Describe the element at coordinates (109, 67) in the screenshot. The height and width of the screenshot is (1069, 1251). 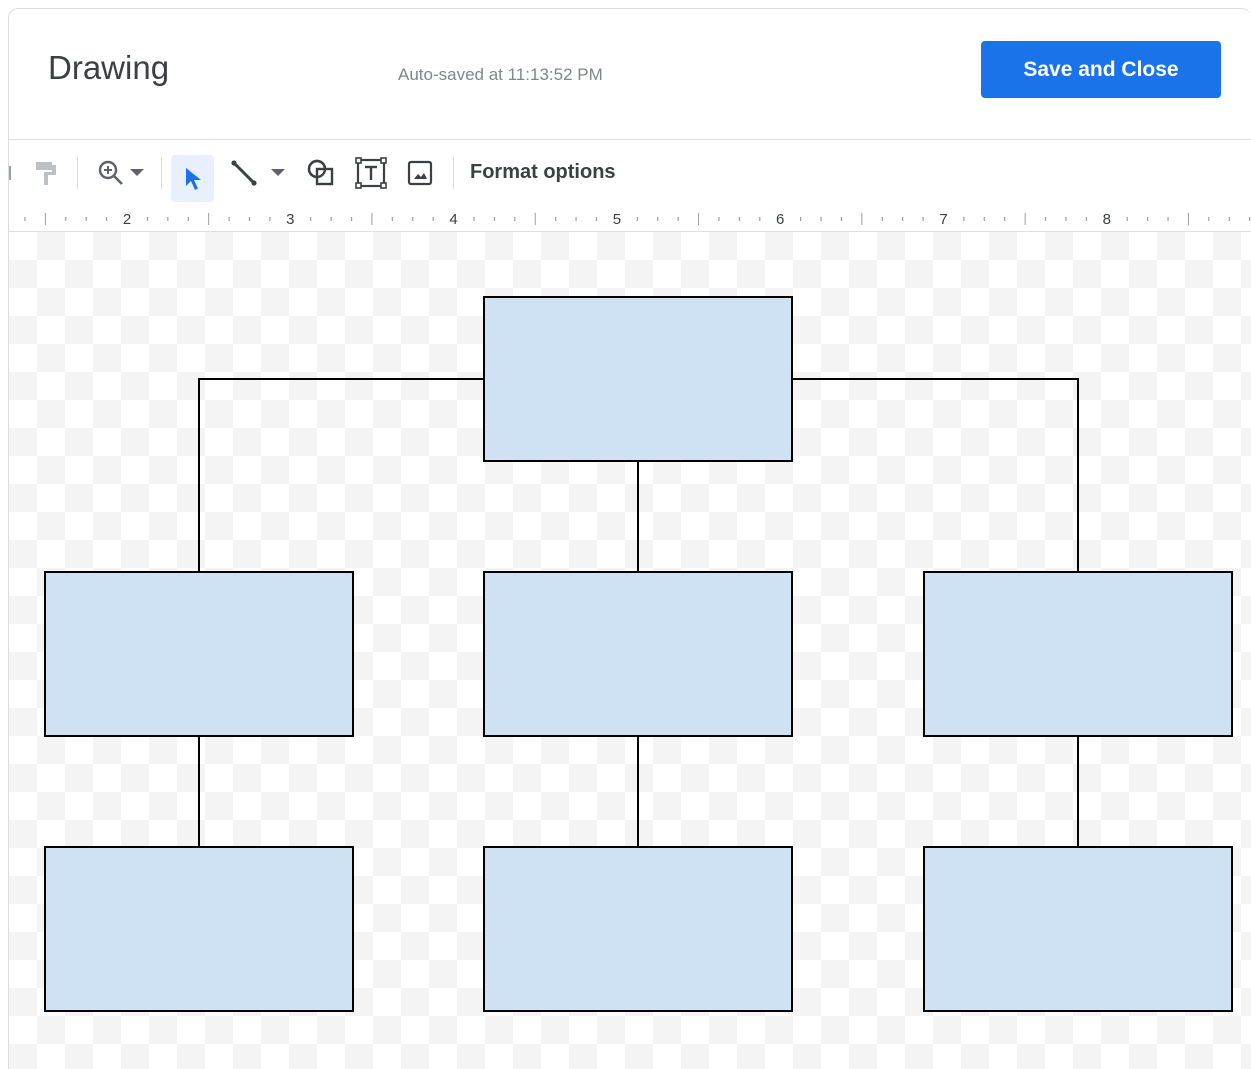
I see `dialog-title: Drawing` at that location.